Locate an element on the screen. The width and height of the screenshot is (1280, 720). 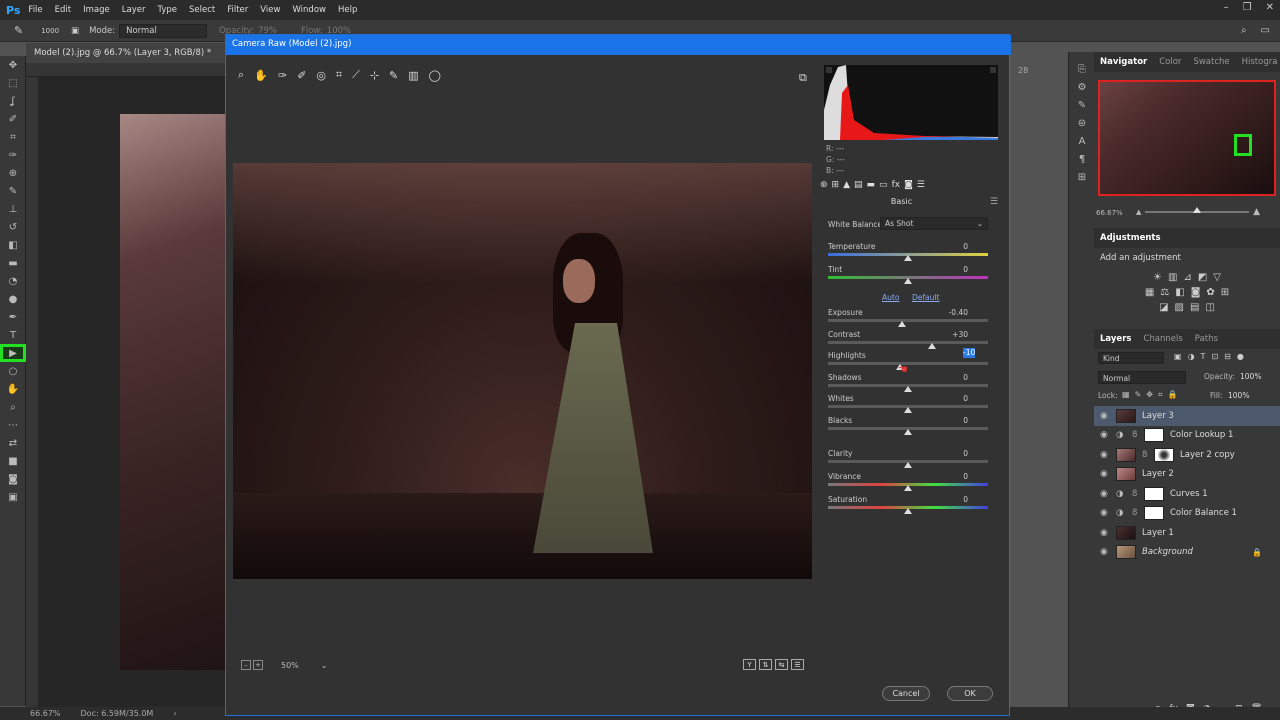
clone-source-icon: ⊜ is located at coordinates (1082, 123).